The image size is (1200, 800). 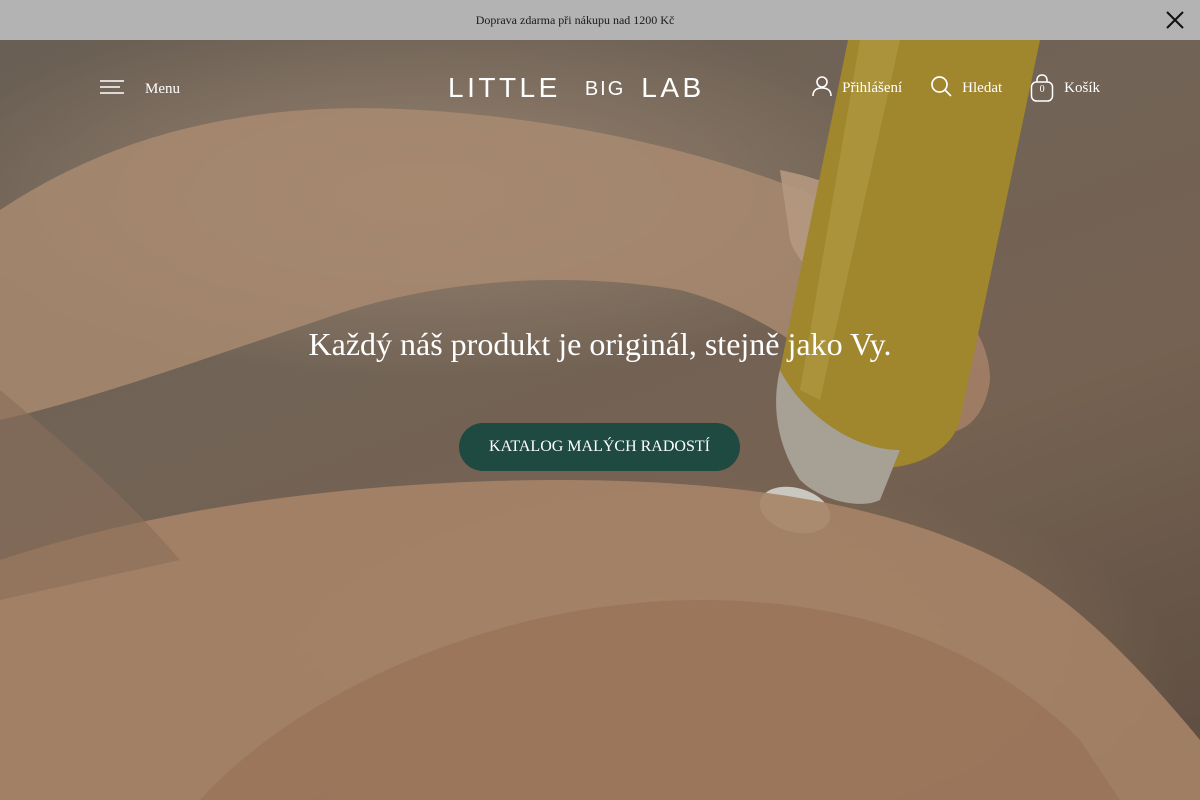 I want to click on search-link: Hledat, so click(x=966, y=88).